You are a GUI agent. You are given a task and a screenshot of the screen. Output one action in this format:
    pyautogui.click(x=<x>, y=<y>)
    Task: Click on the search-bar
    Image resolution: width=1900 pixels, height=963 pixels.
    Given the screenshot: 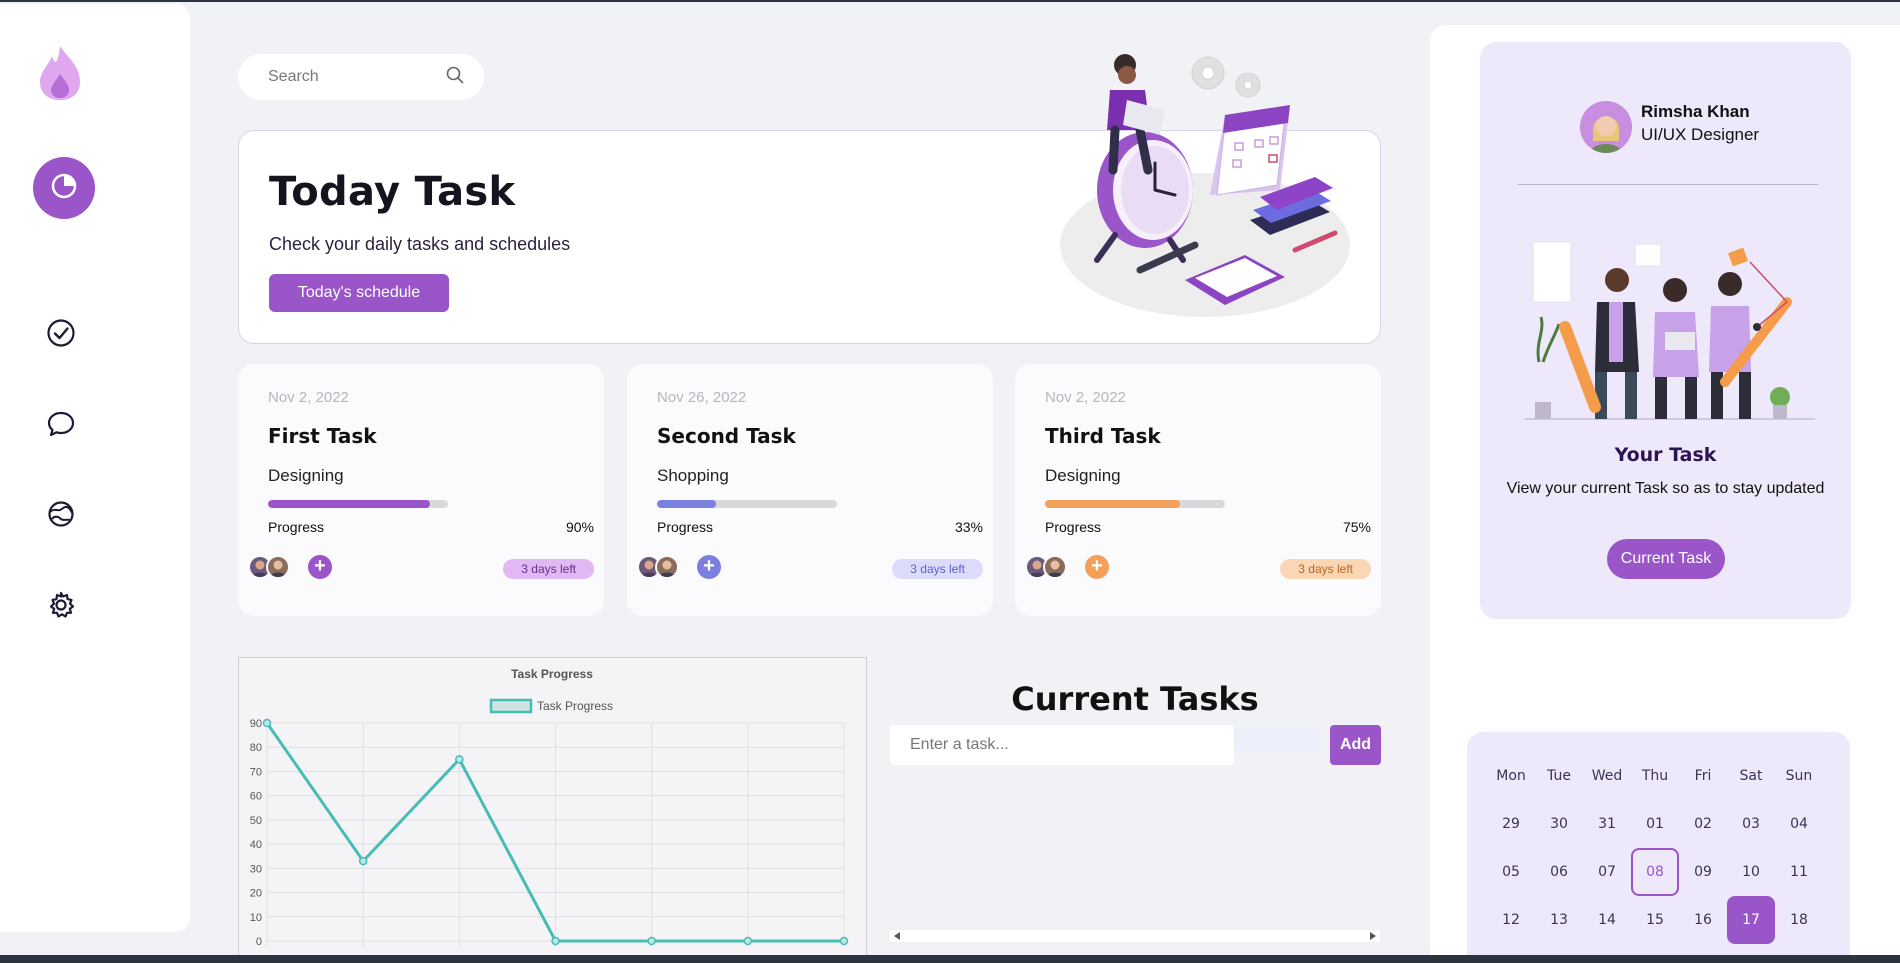 What is the action you would take?
    pyautogui.click(x=361, y=77)
    